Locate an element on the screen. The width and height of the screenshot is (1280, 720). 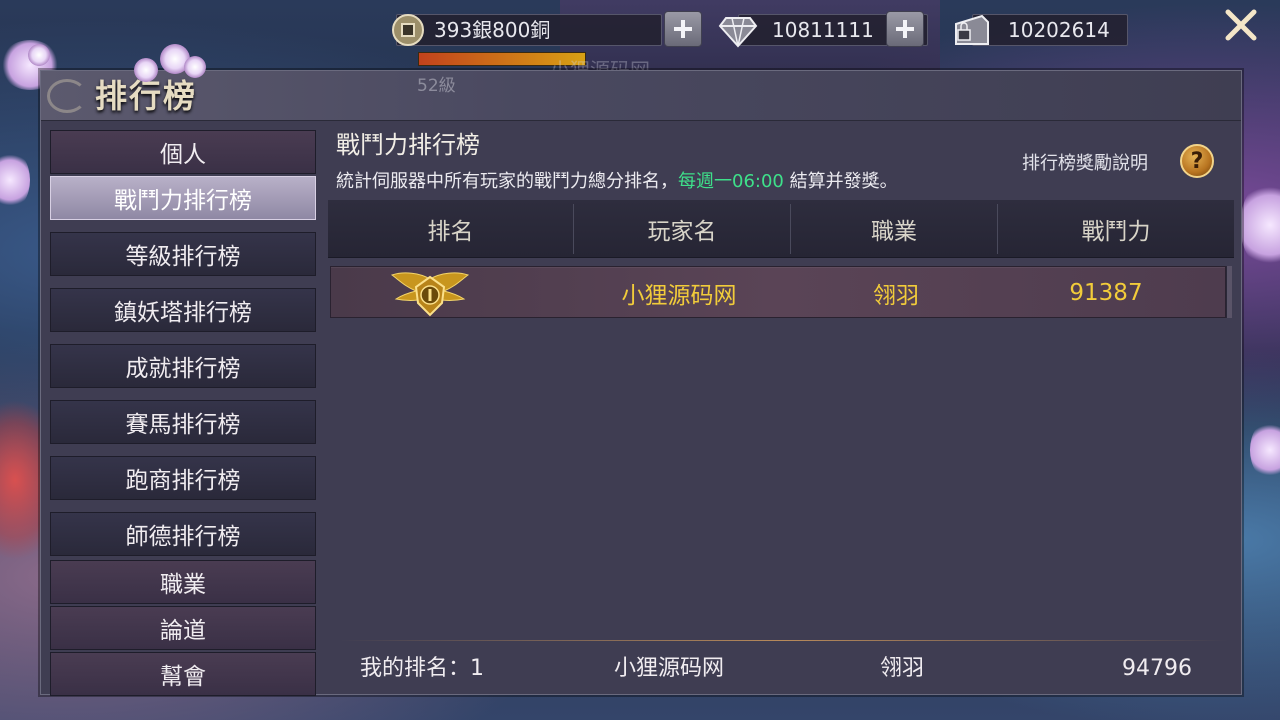
add-diamond-button is located at coordinates (905, 29).